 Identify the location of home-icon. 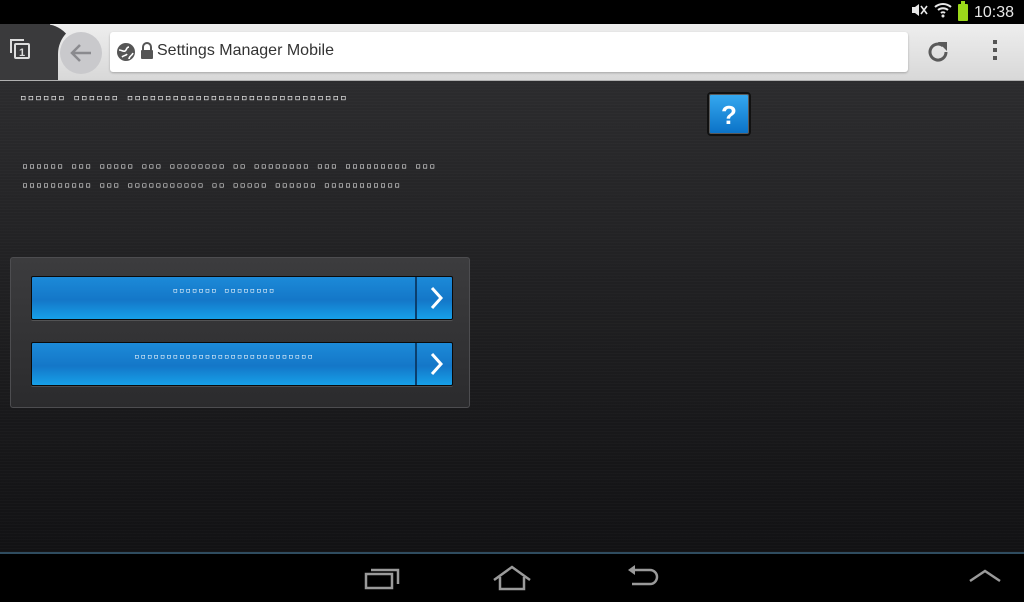
(512, 578).